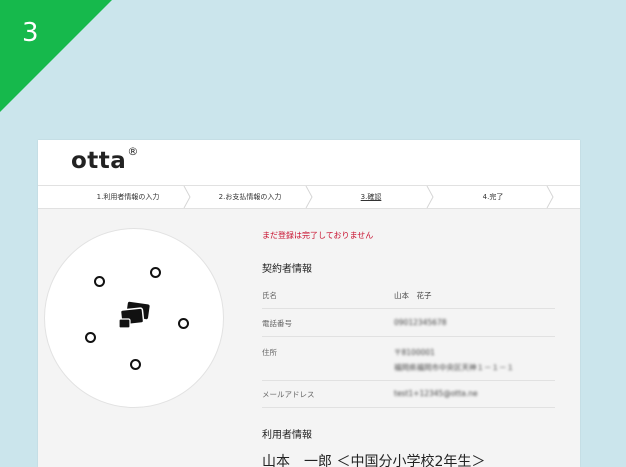 Image resolution: width=626 pixels, height=467 pixels. I want to click on contract-row-email: メールアドレス test1+12345@otta.ne, so click(408, 398).